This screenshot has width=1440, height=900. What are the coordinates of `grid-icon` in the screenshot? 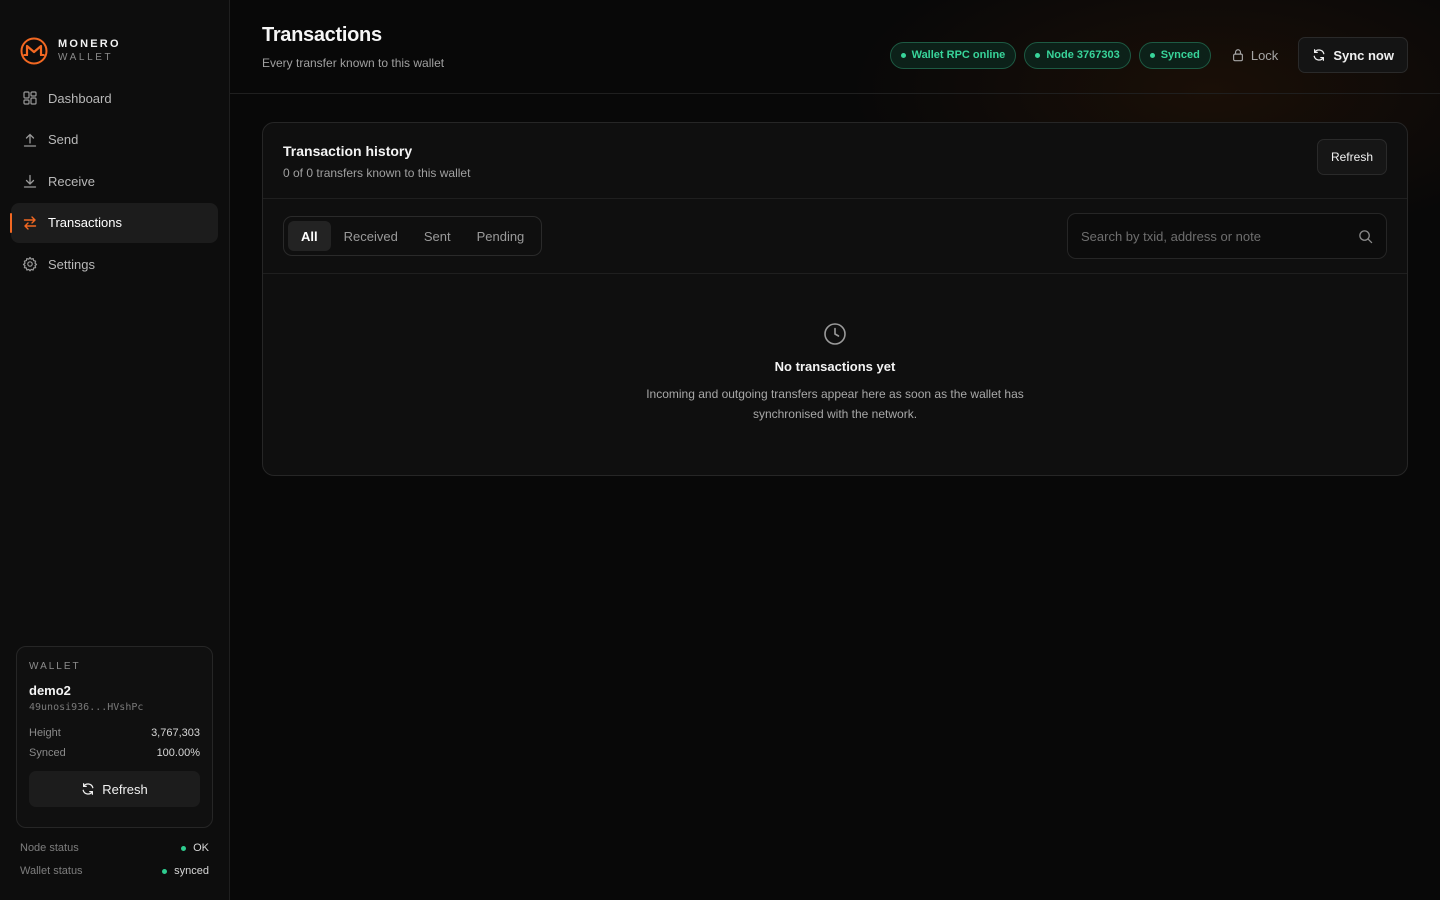 It's located at (30, 98).